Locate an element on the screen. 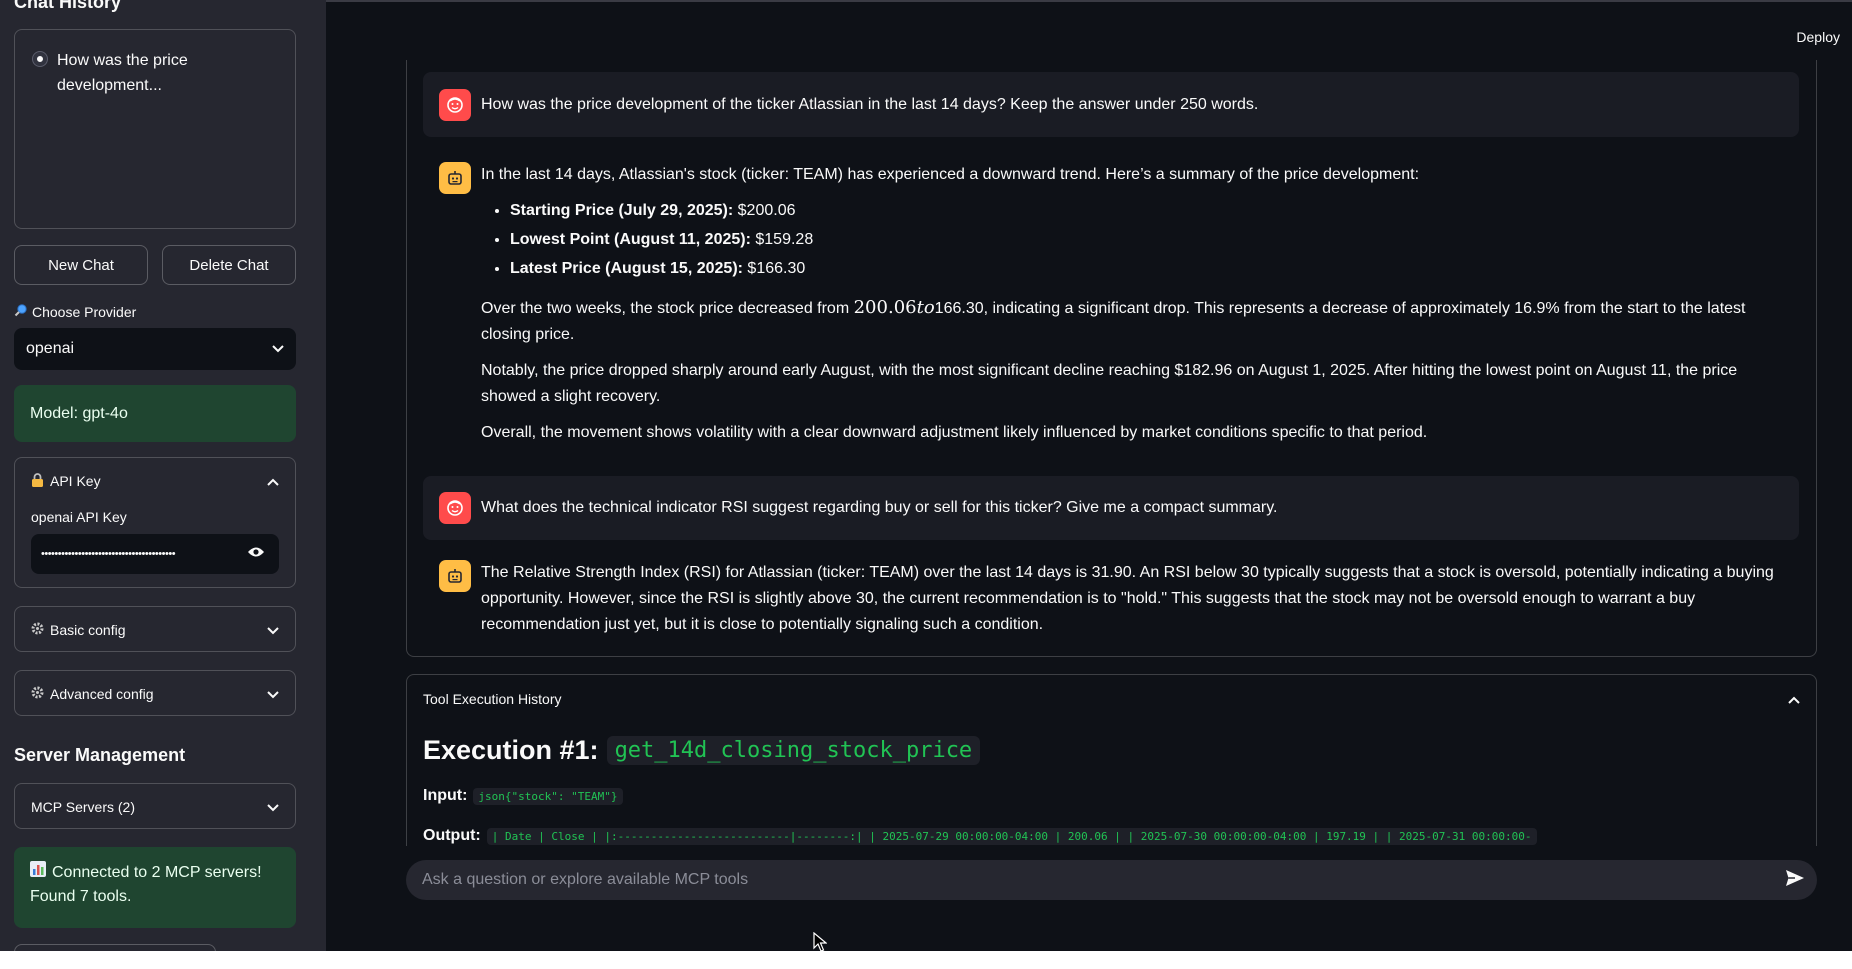 This screenshot has width=1852, height=969. mouse-cursor-icon is located at coordinates (820, 944).